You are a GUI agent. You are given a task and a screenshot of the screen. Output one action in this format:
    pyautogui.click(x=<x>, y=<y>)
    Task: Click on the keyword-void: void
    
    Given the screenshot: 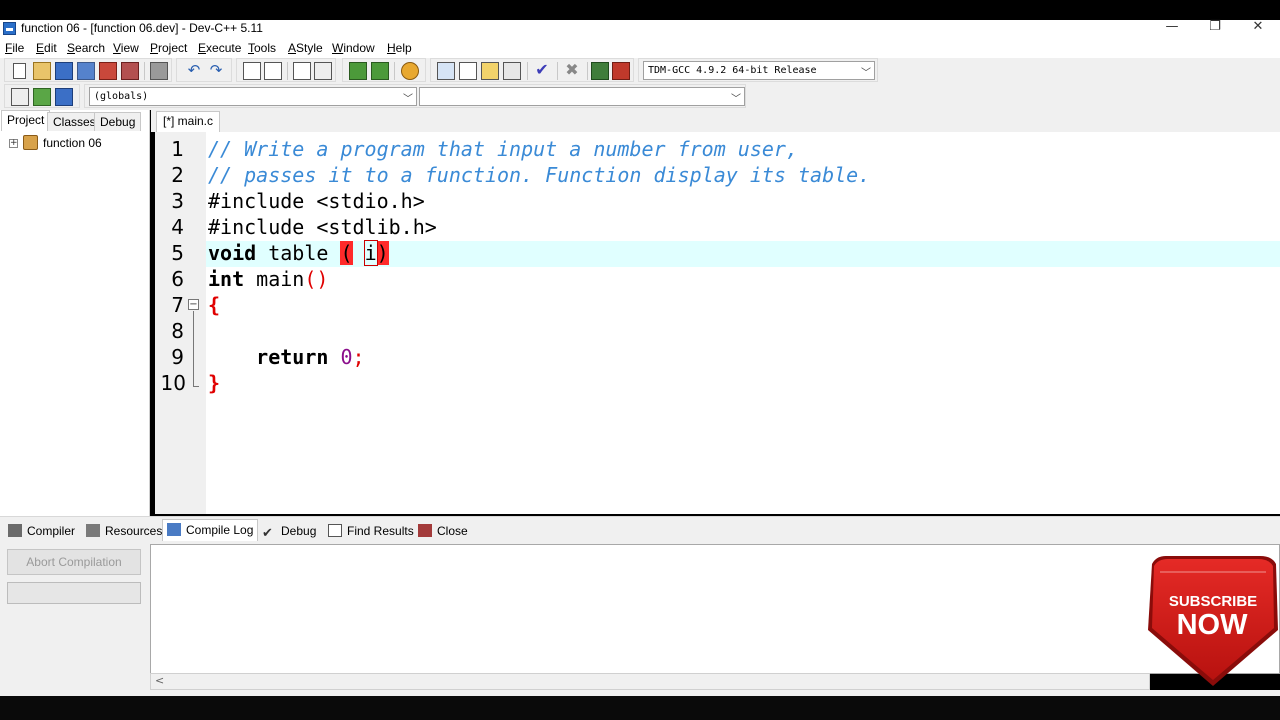 What is the action you would take?
    pyautogui.click(x=232, y=253)
    